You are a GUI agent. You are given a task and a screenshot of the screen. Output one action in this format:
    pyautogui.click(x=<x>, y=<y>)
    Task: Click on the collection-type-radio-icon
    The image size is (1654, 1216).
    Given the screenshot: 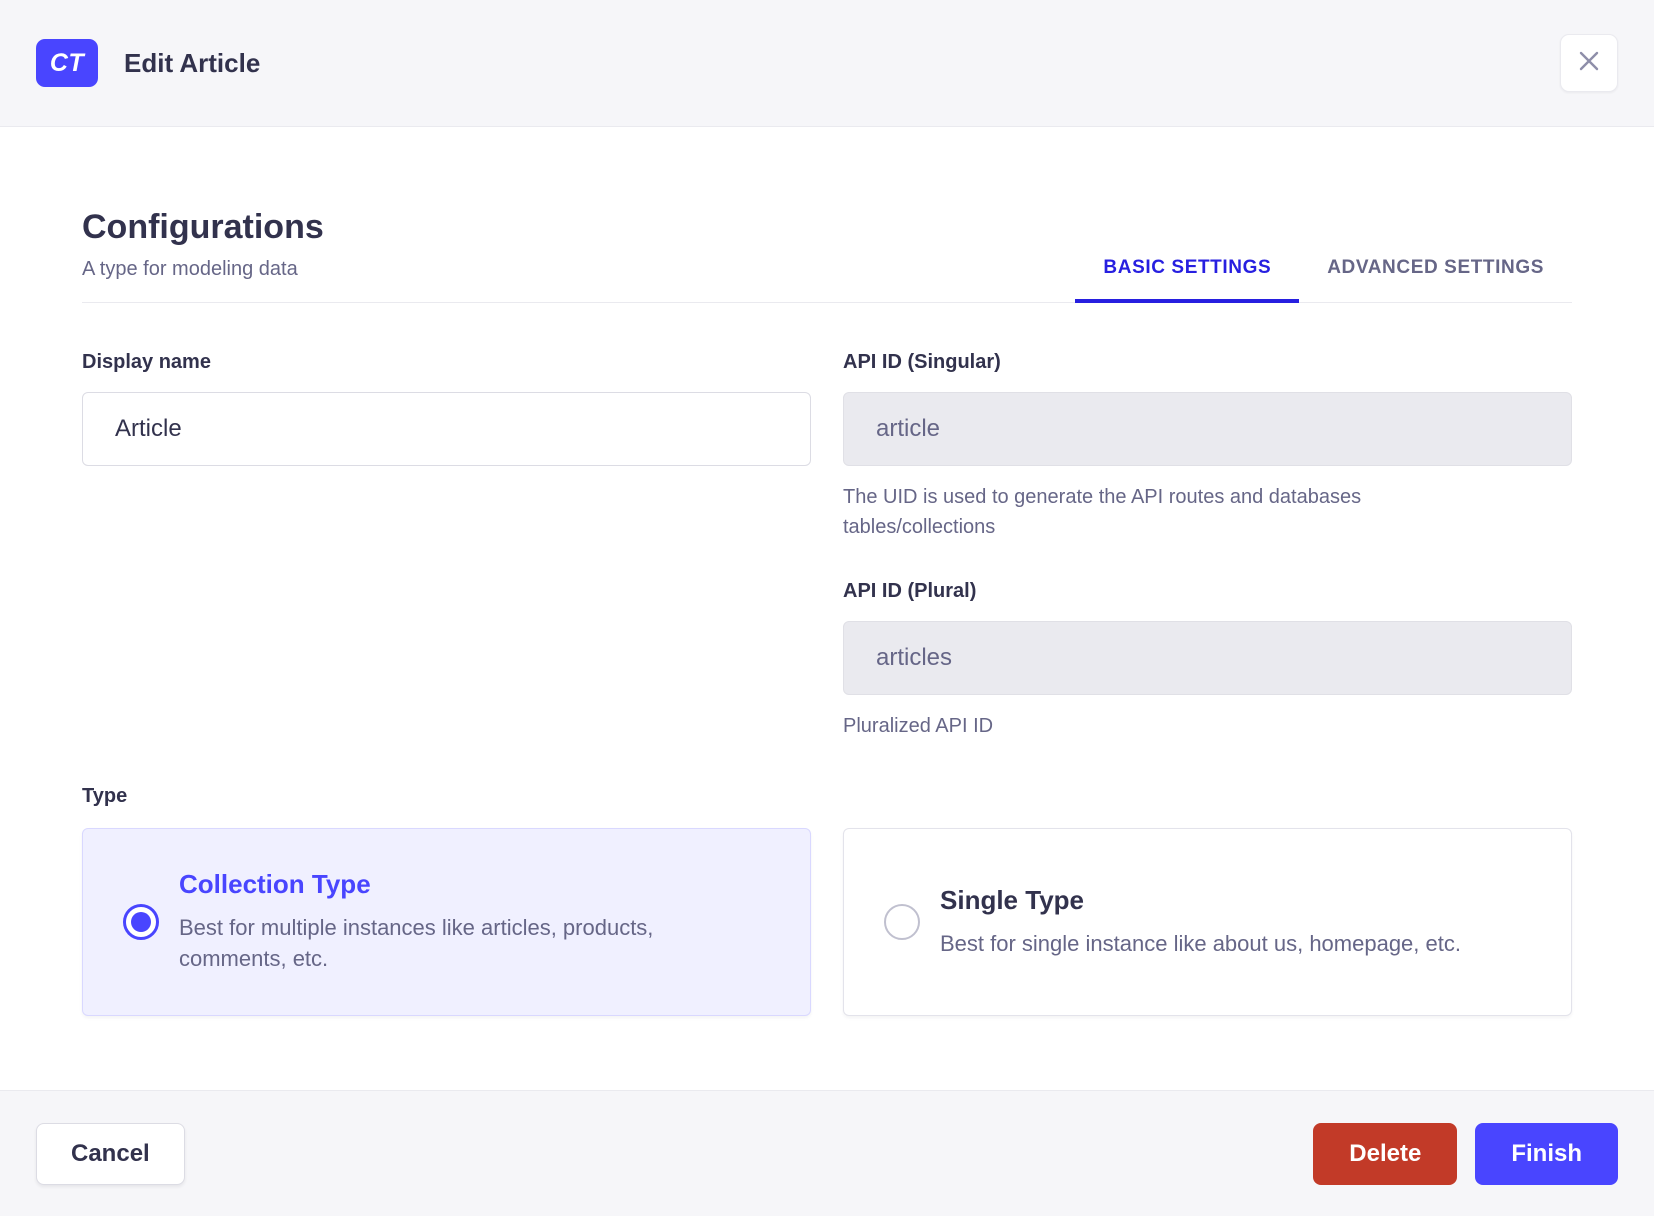 What is the action you would take?
    pyautogui.click(x=141, y=921)
    